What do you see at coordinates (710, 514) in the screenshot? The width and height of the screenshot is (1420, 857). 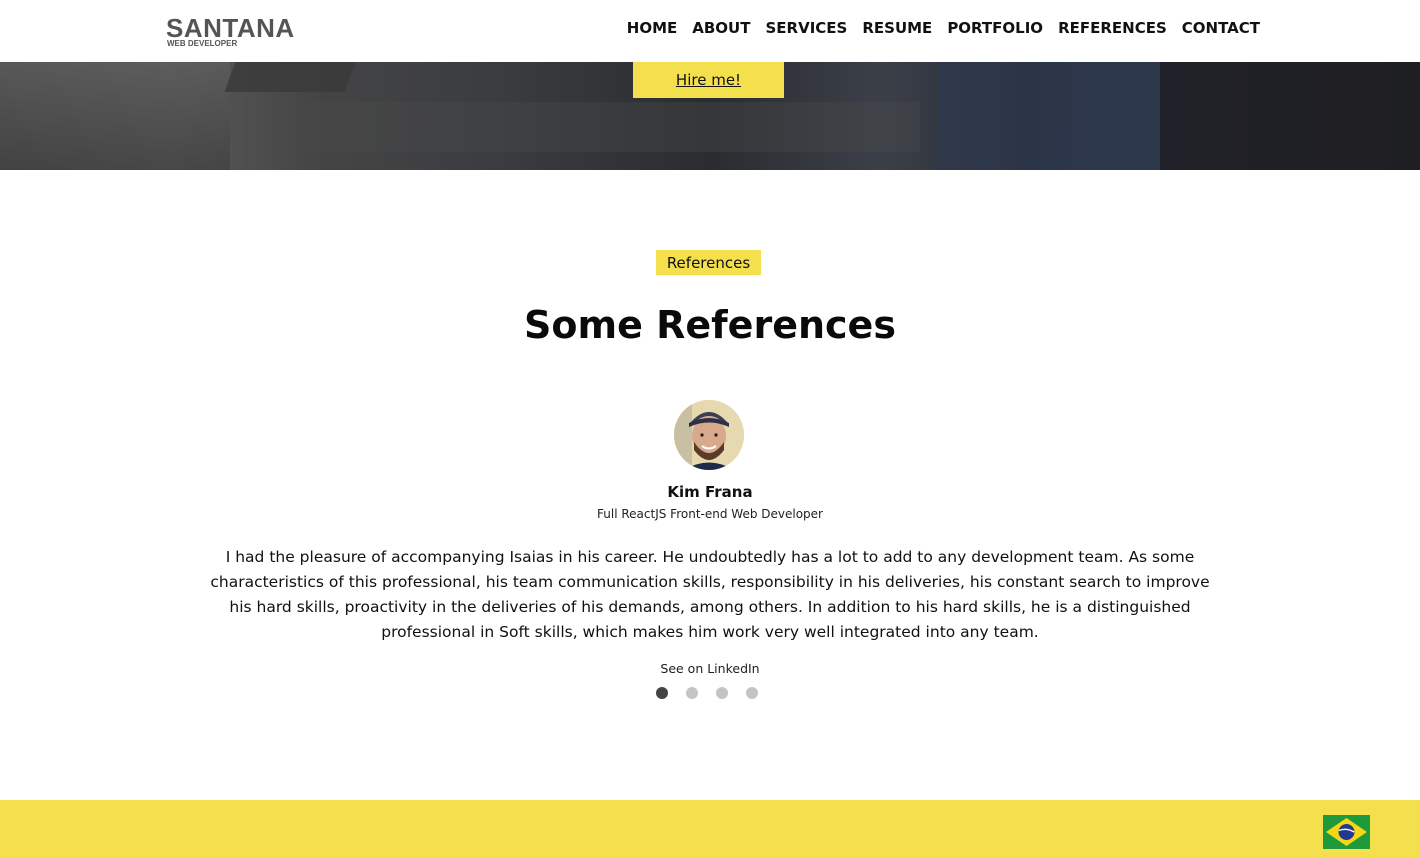 I see `reference-role: Full ReactJS Front-end Web Developer` at bounding box center [710, 514].